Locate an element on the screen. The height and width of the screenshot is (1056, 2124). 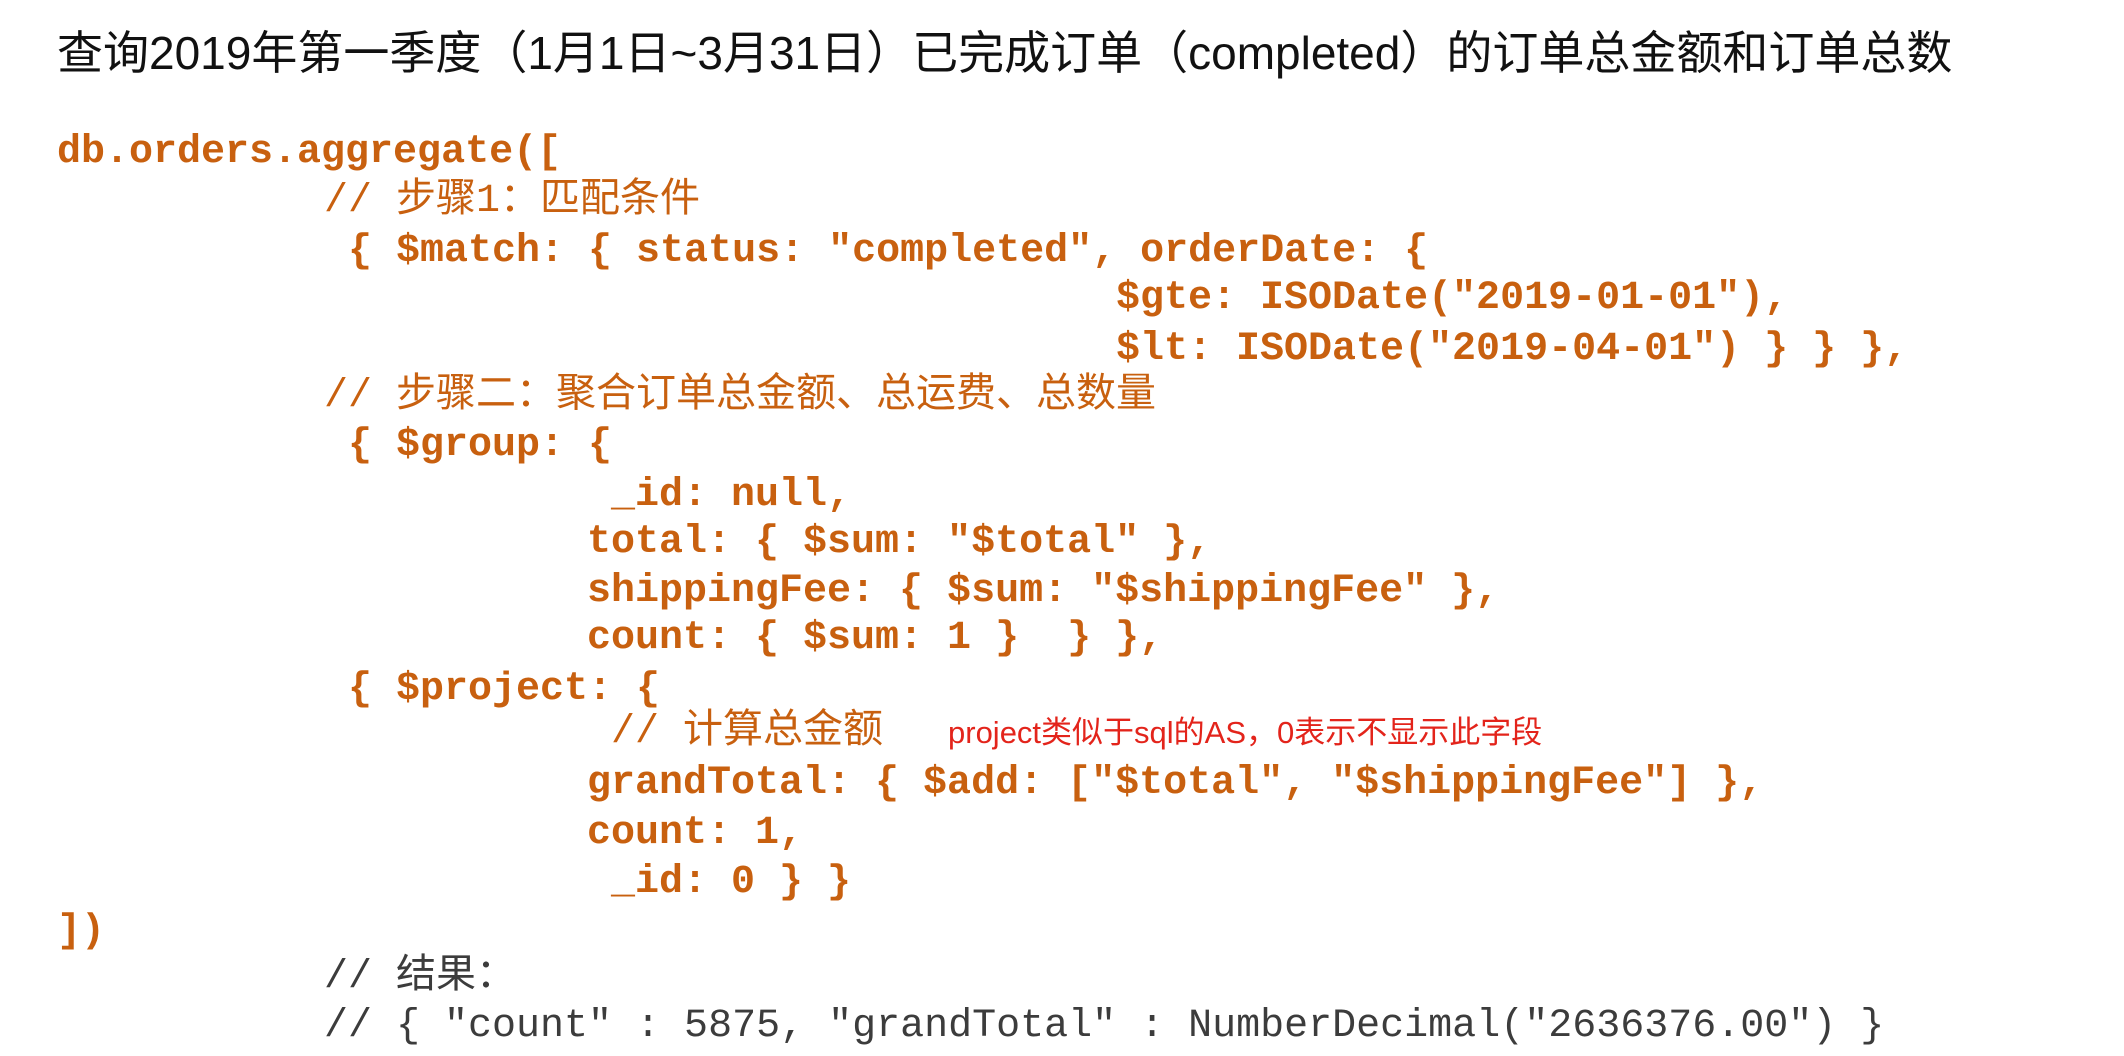
code-comment-project: // 计算总金额 is located at coordinates (747, 732).